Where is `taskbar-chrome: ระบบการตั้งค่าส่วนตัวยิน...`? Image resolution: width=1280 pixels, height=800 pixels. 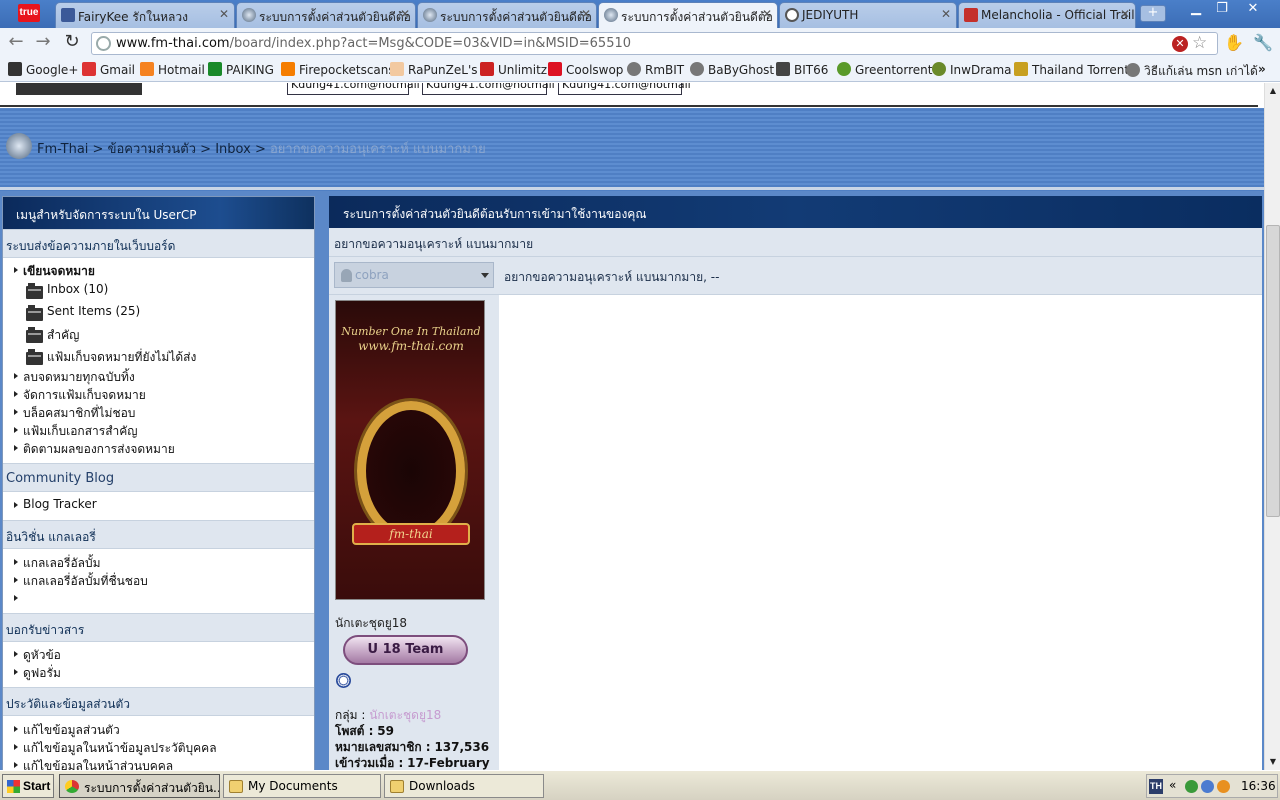
taskbar-chrome: ระบบการตั้งค่าส่วนตัวยิน... is located at coordinates (139, 786).